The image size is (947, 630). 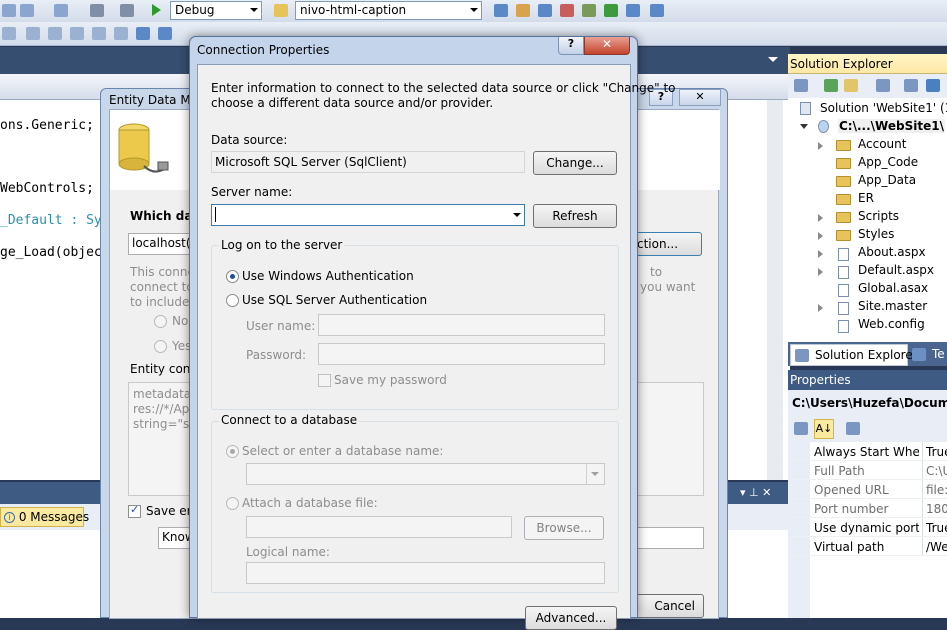 I want to click on property-row: Virtual path/We, so click(x=867, y=546).